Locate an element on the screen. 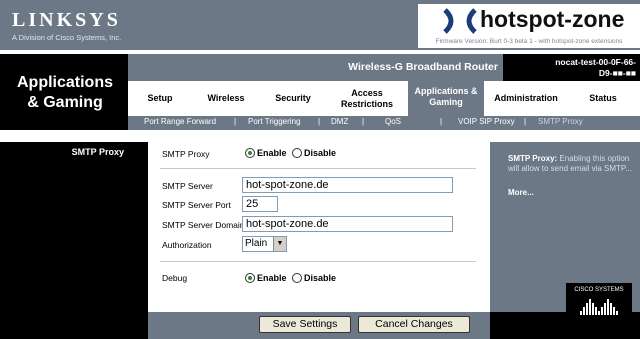 This screenshot has height=339, width=640. smtp-server-input: hot-spot-zone.de is located at coordinates (347, 185).